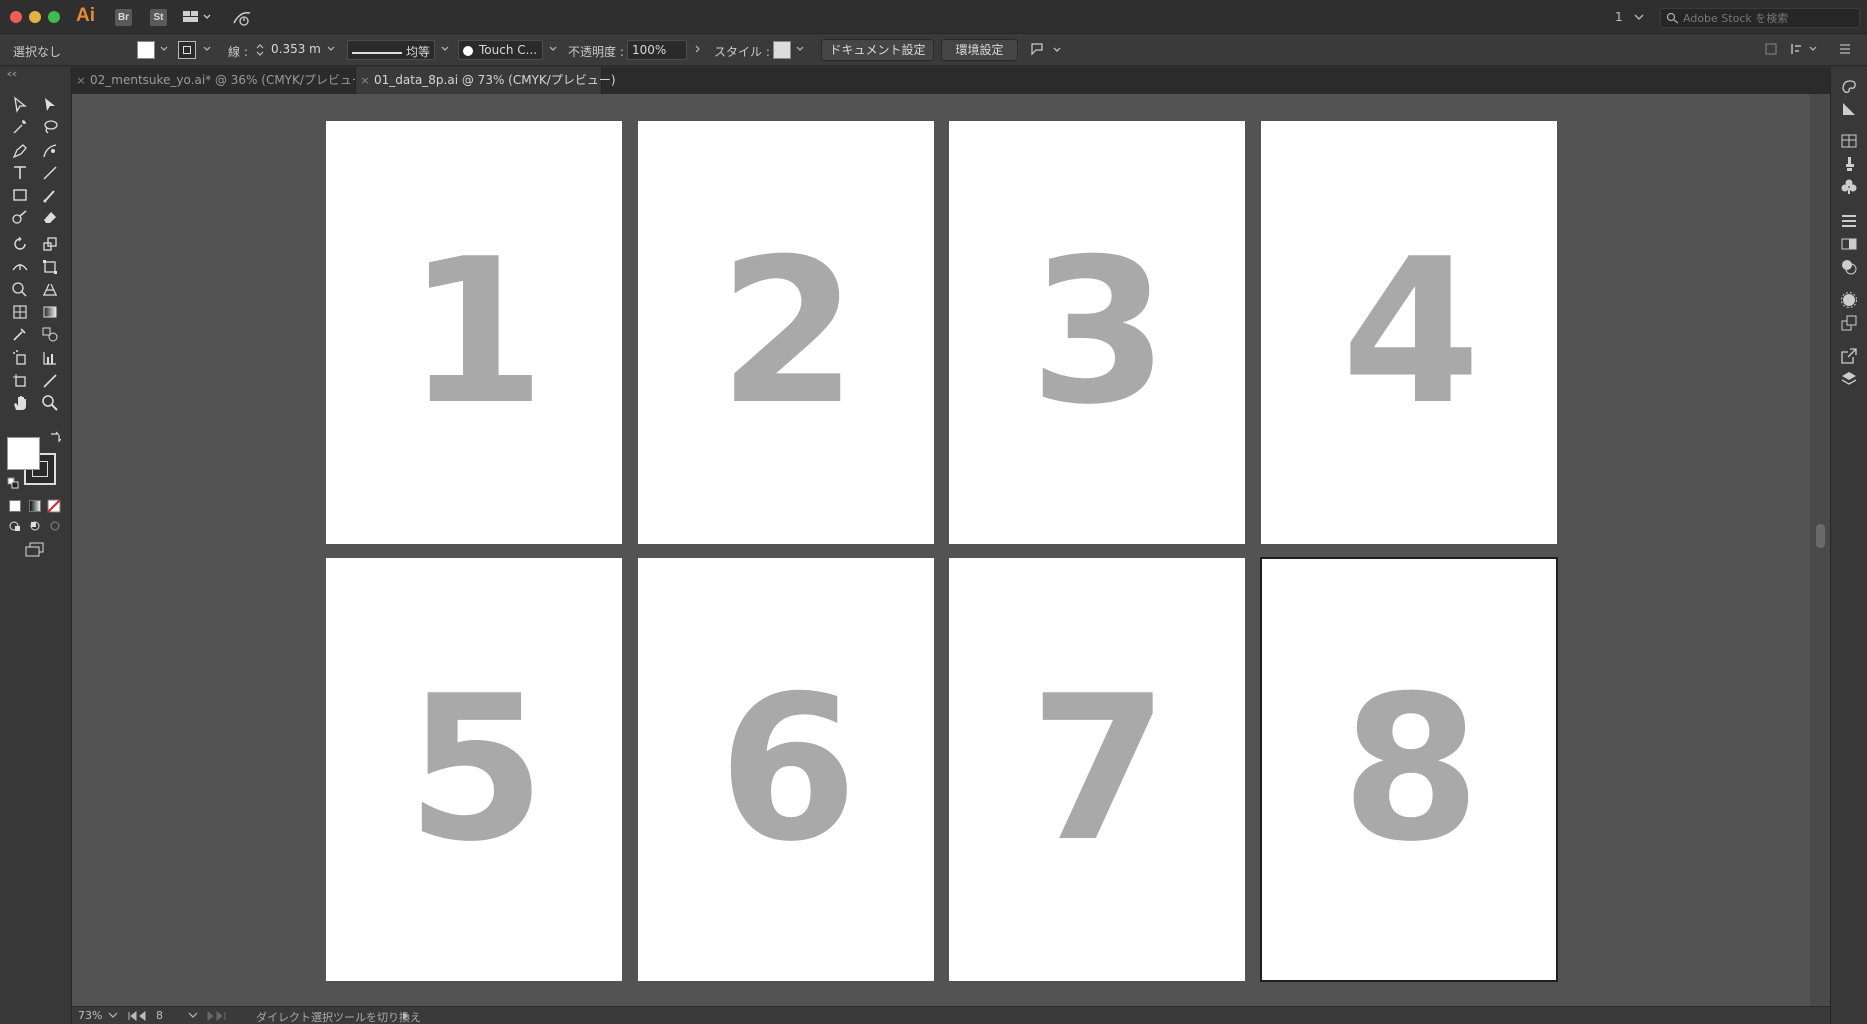 The width and height of the screenshot is (1867, 1024). I want to click on window-maximize-button, so click(54, 17).